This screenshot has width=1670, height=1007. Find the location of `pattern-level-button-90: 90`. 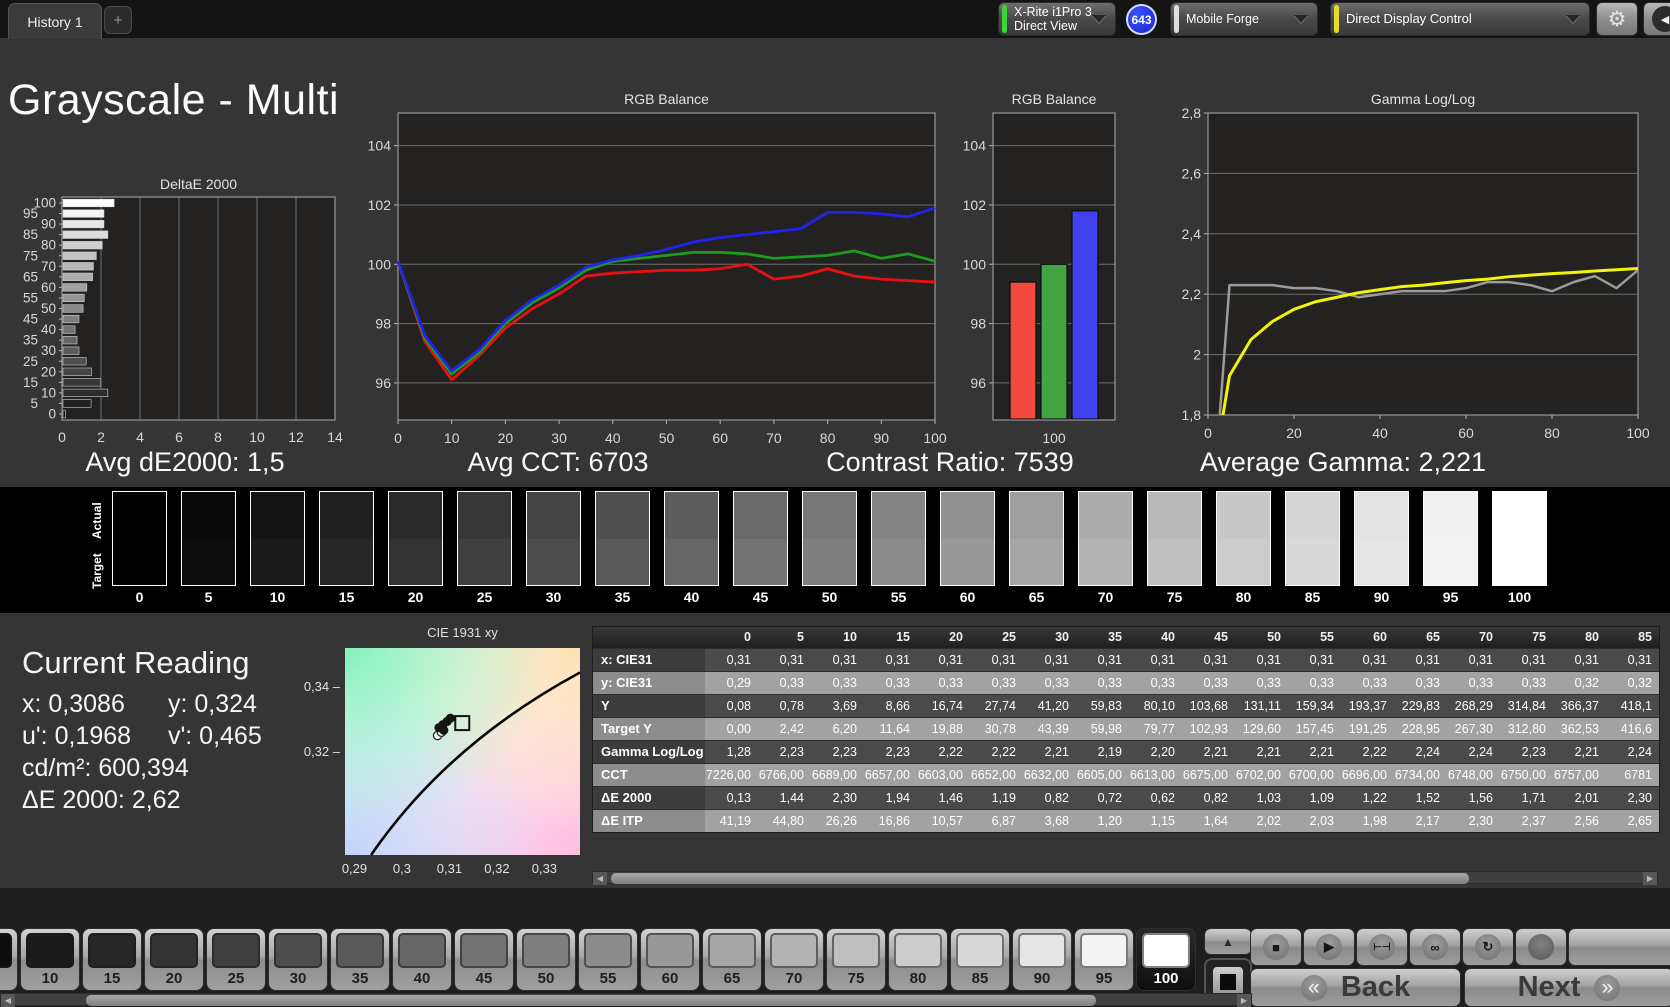

pattern-level-button-90: 90 is located at coordinates (1042, 959).